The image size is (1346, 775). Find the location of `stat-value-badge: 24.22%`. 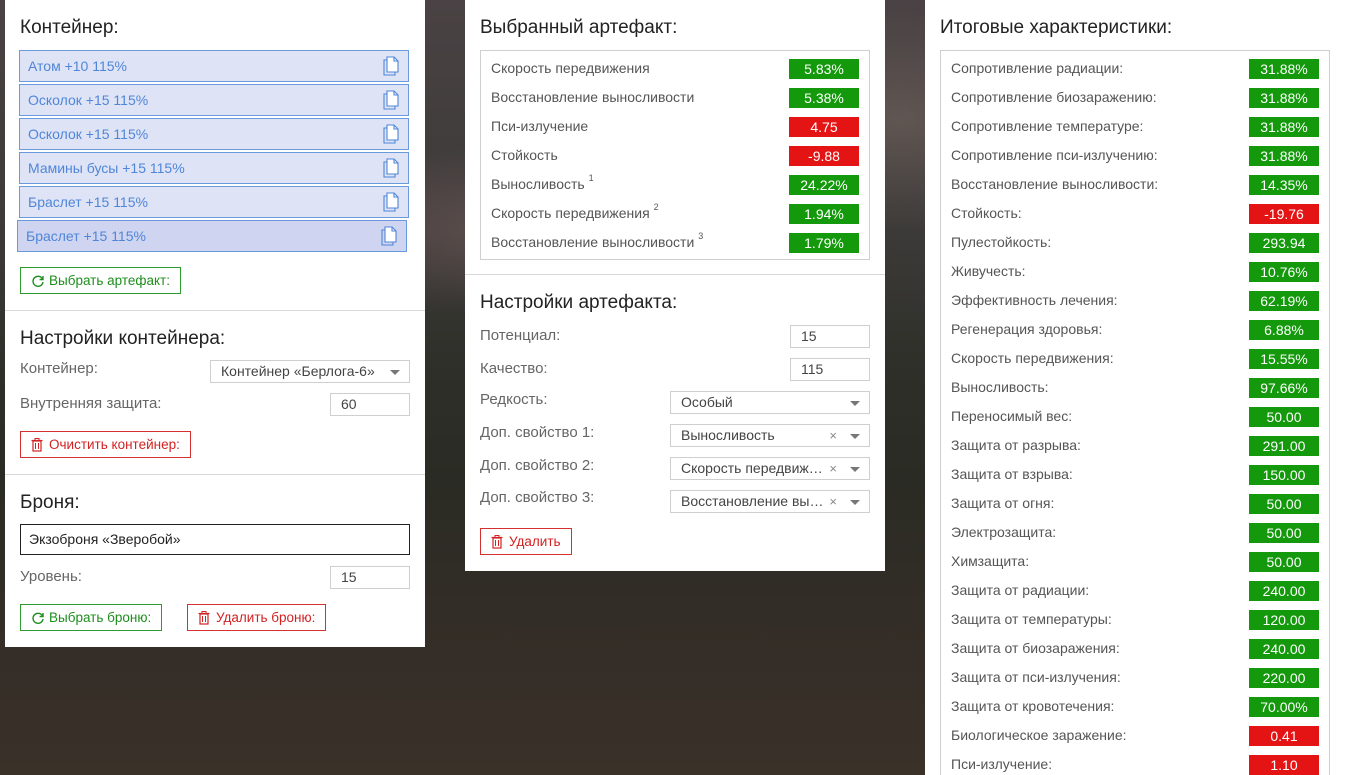

stat-value-badge: 24.22% is located at coordinates (824, 185).